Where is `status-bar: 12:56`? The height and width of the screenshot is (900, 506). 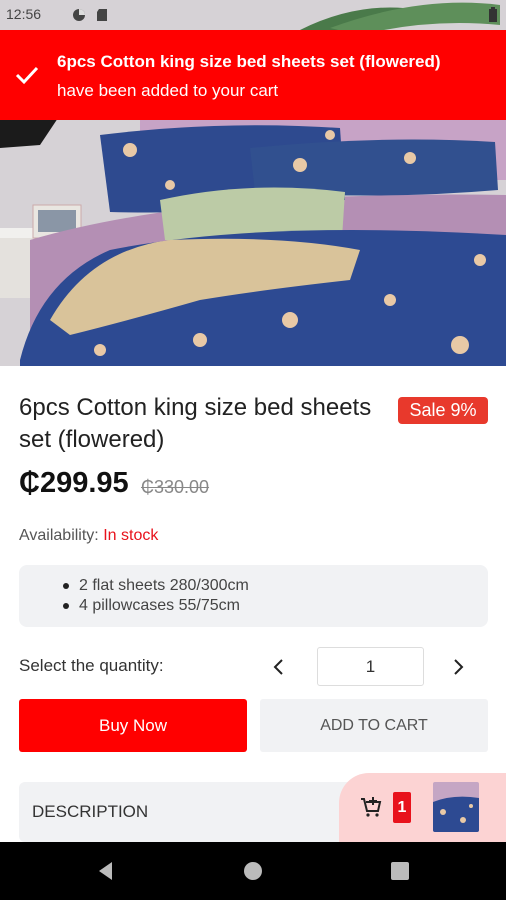
status-bar: 12:56 is located at coordinates (253, 15).